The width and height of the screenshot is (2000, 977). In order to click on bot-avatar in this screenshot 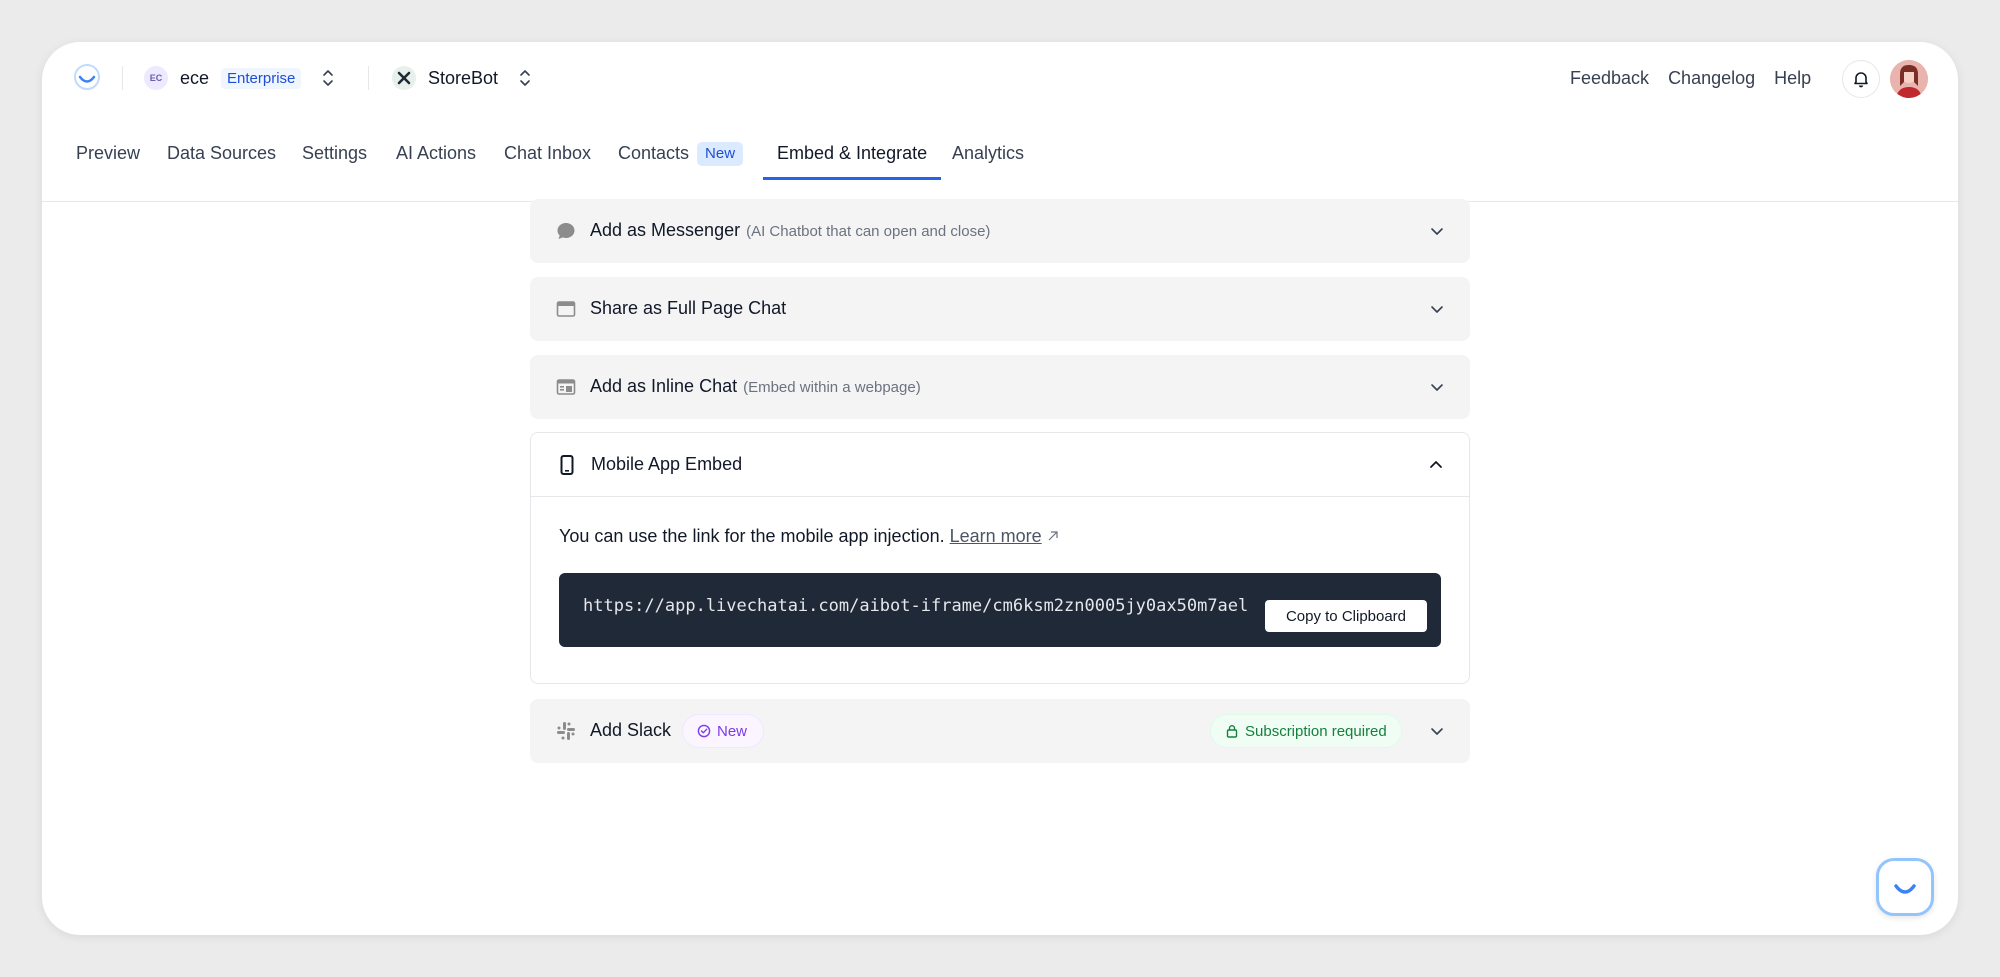, I will do `click(404, 78)`.